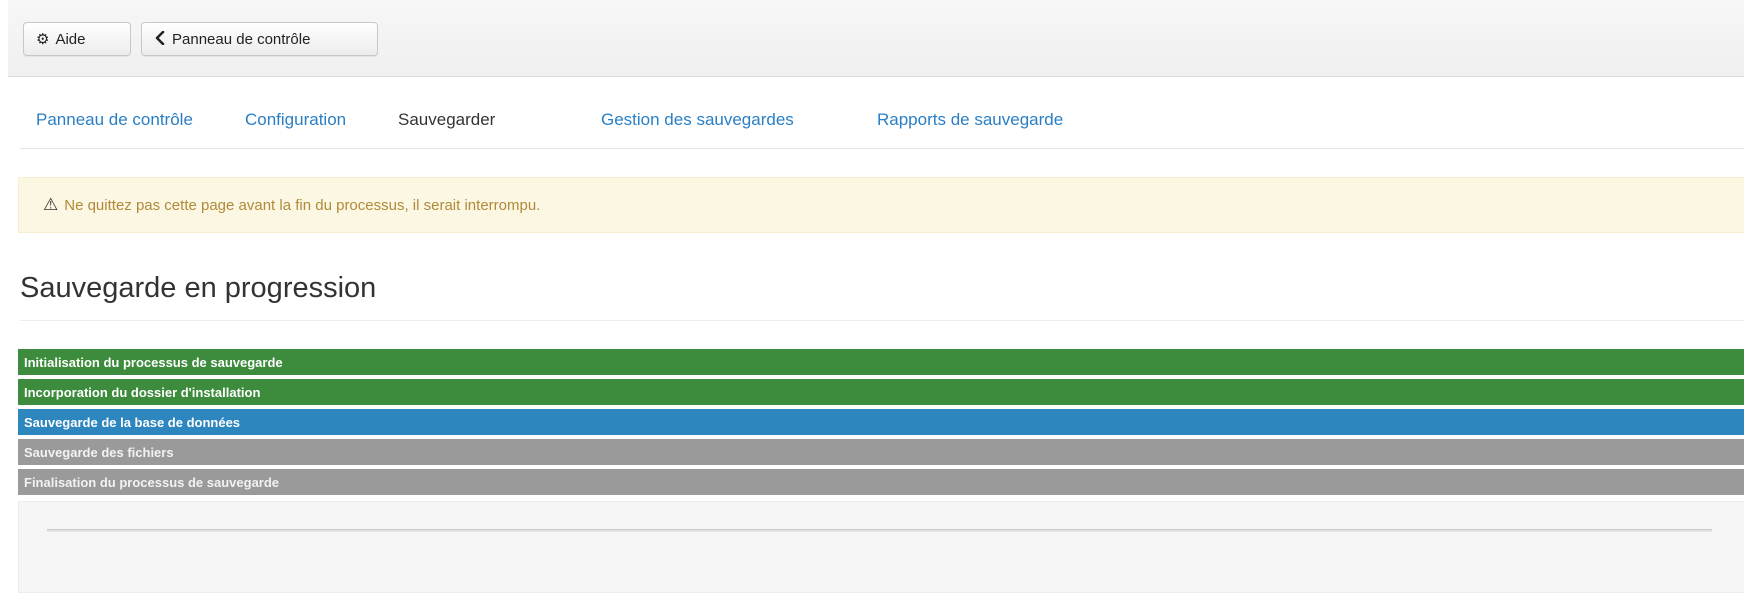 The image size is (1744, 599). Describe the element at coordinates (160, 39) in the screenshot. I see `chevron-left-icon` at that location.